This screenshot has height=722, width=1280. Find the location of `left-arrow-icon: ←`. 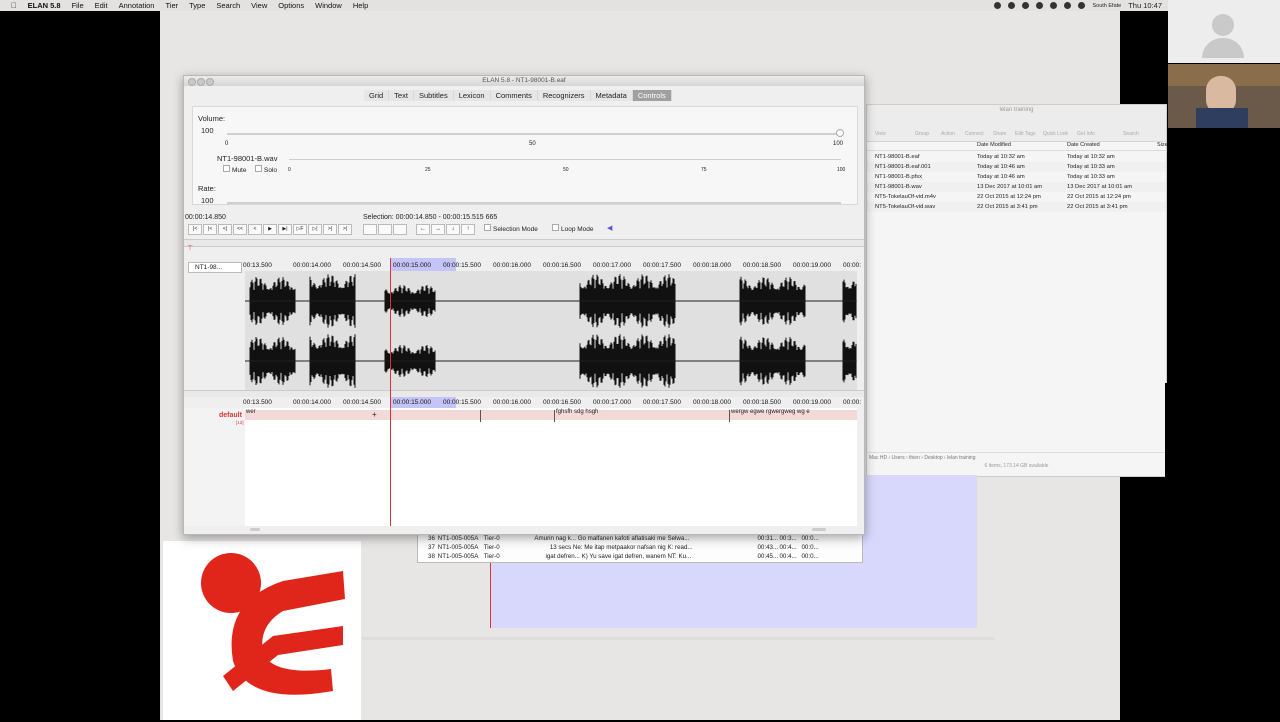

left-arrow-icon: ← is located at coordinates (423, 229).